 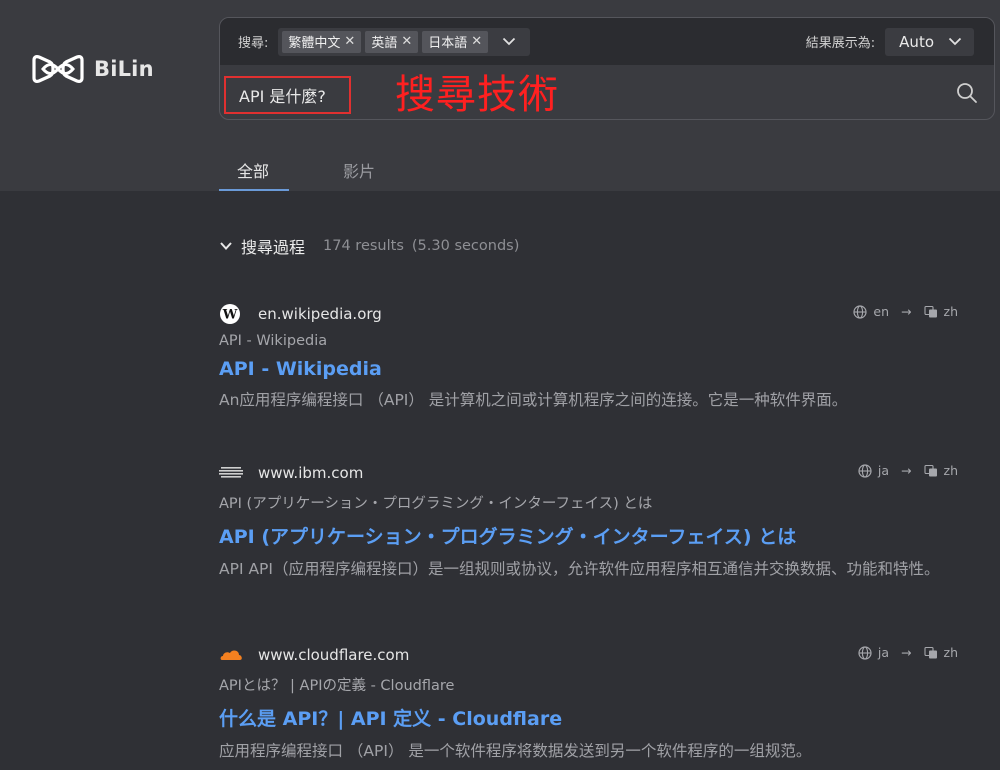 What do you see at coordinates (881, 311) in the screenshot?
I see `source-language: en` at bounding box center [881, 311].